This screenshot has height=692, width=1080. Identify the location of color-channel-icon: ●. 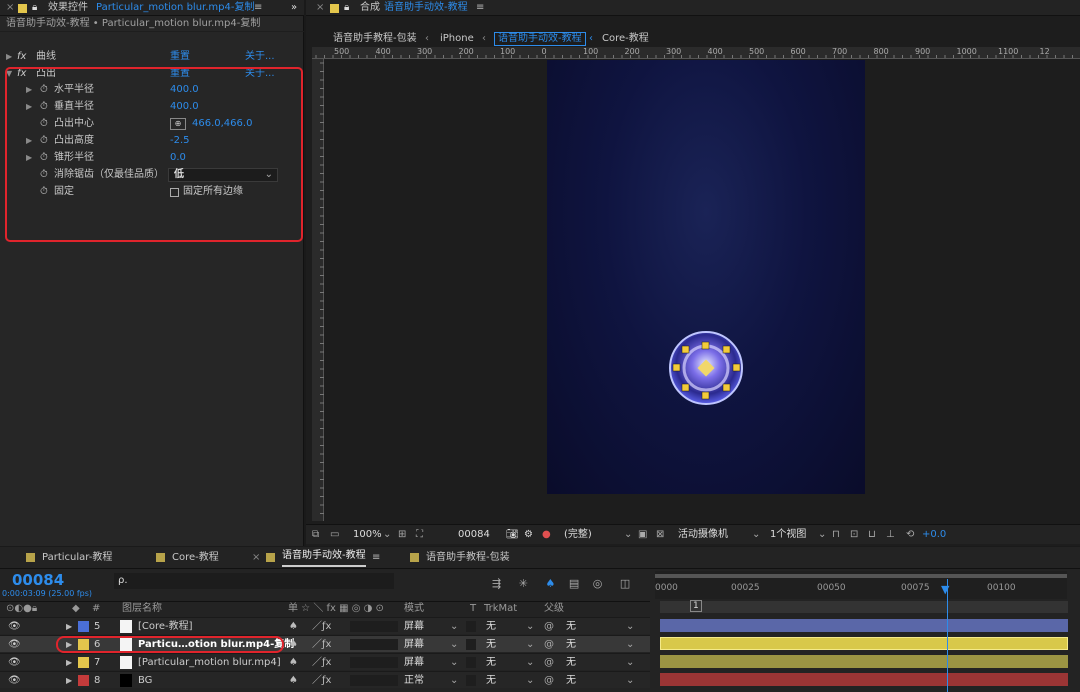
(546, 535).